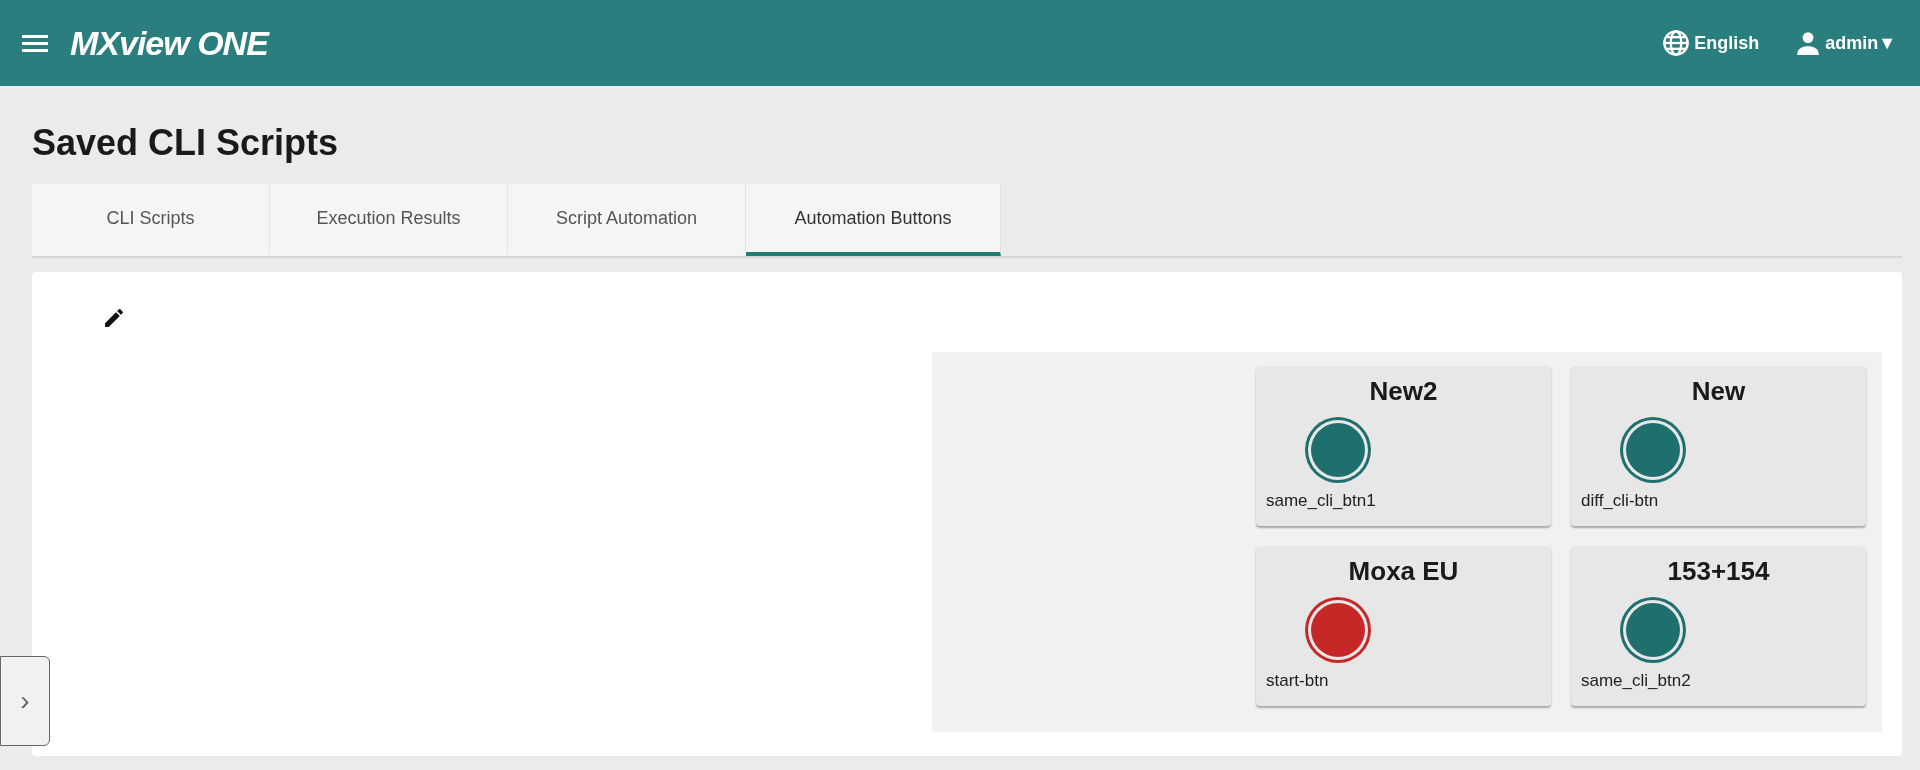 The image size is (1920, 770). Describe the element at coordinates (151, 220) in the screenshot. I see `tab: CLI Scripts` at that location.